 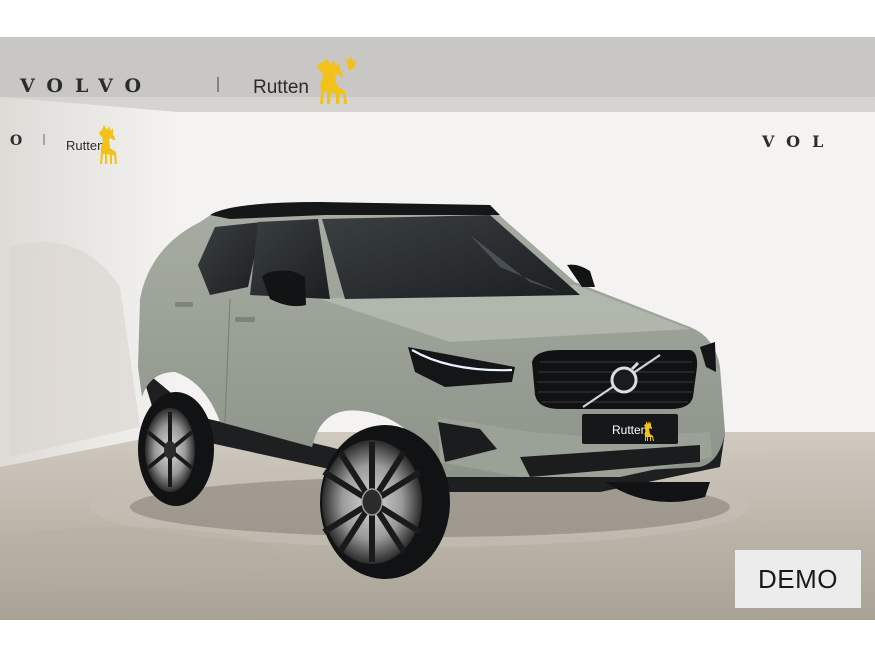 I want to click on volvo-wordmark: VOLVO, so click(x=86, y=86).